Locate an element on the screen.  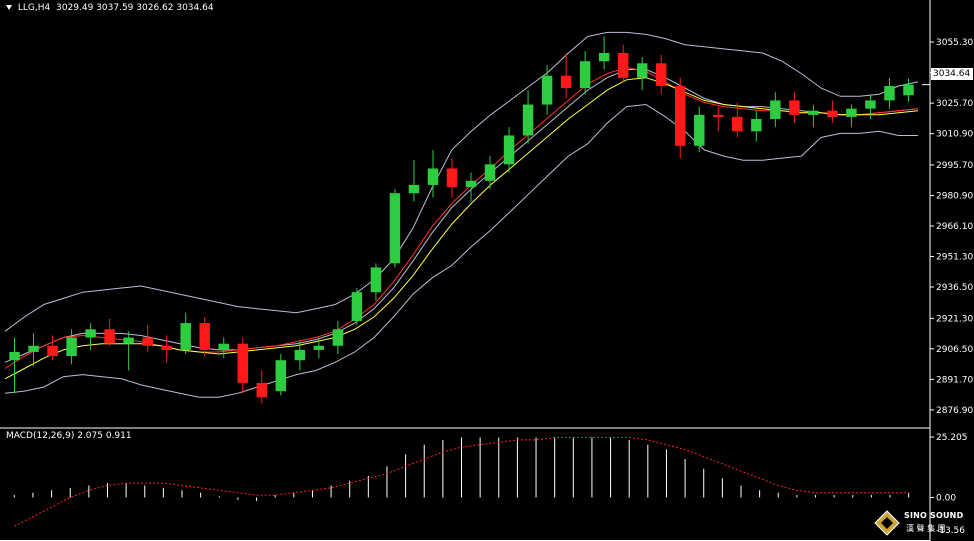
price-tick-label: 2936.50 is located at coordinates (954, 288).